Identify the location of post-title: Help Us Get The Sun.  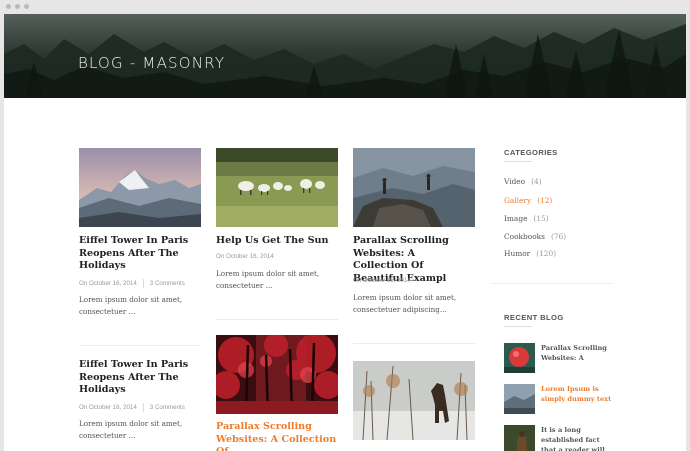
(276, 241).